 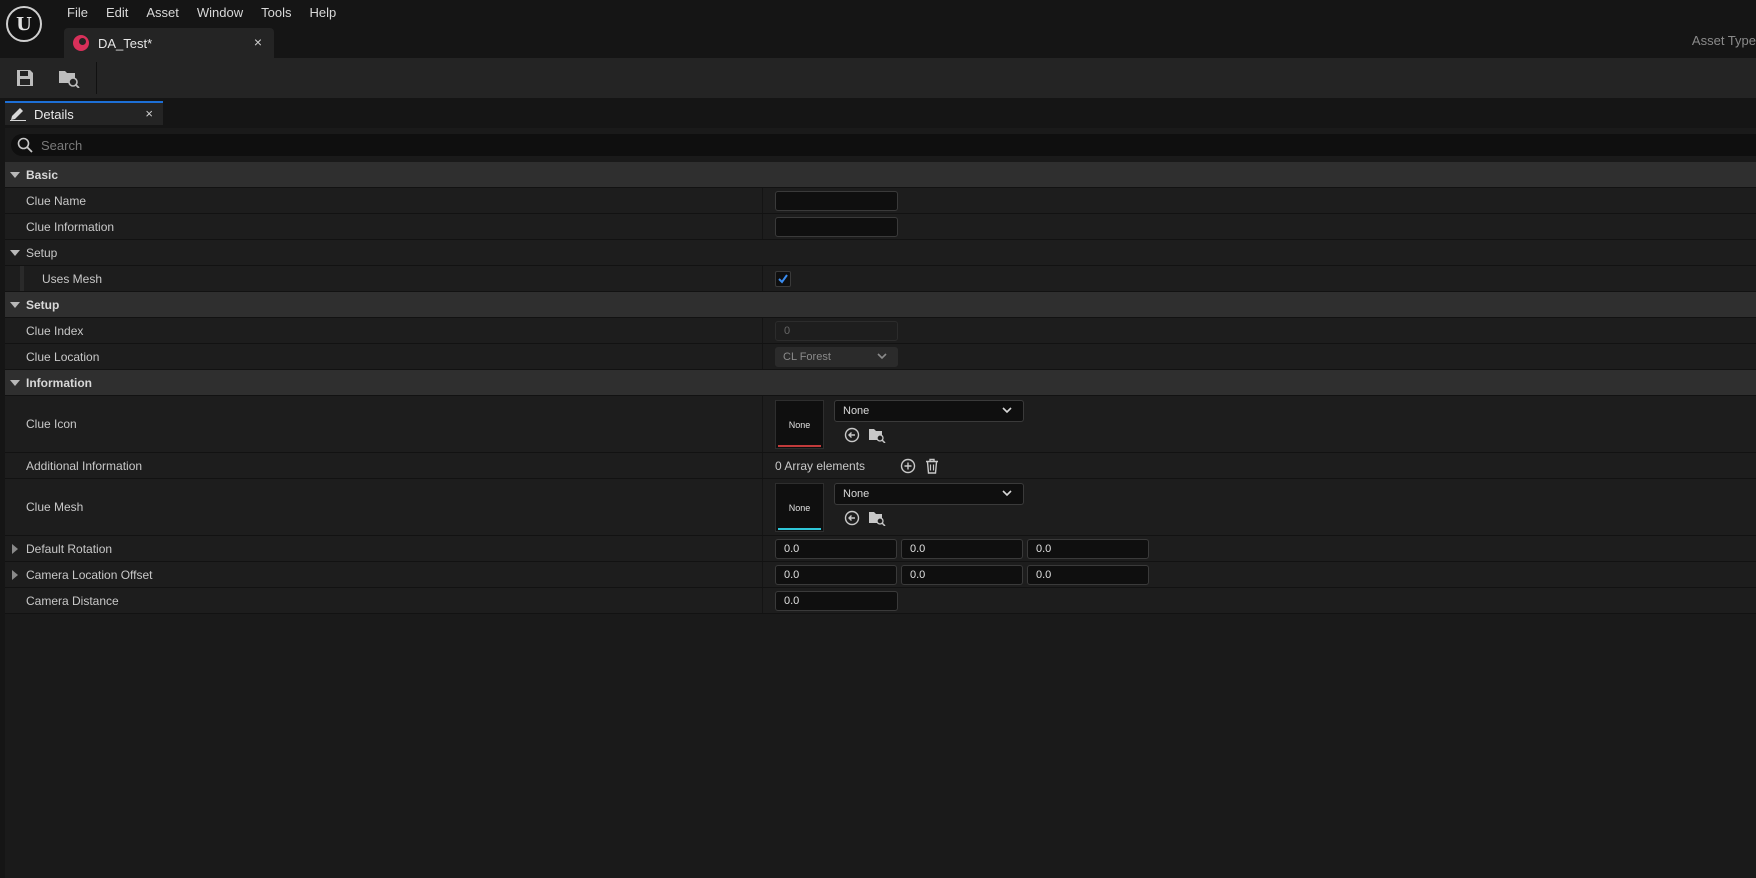 What do you see at coordinates (54, 114) in the screenshot?
I see `details-tab-label: Details` at bounding box center [54, 114].